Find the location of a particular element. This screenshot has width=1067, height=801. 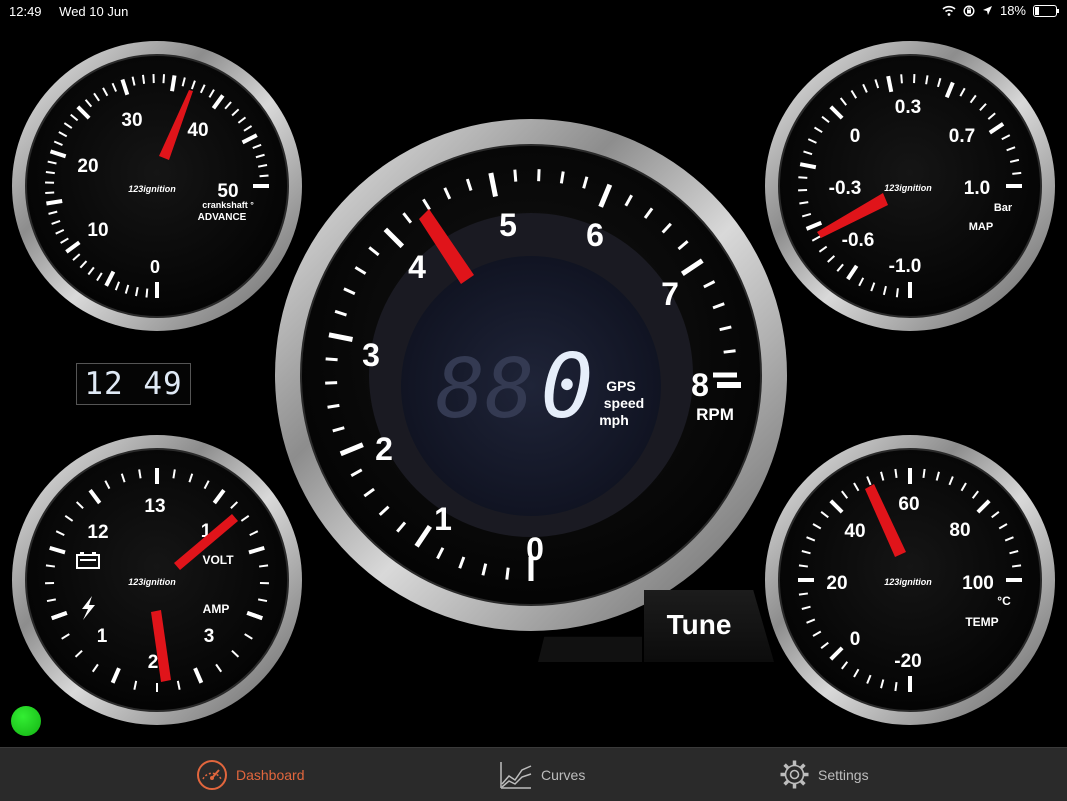

rpm-label-6: 6 is located at coordinates (595, 235).